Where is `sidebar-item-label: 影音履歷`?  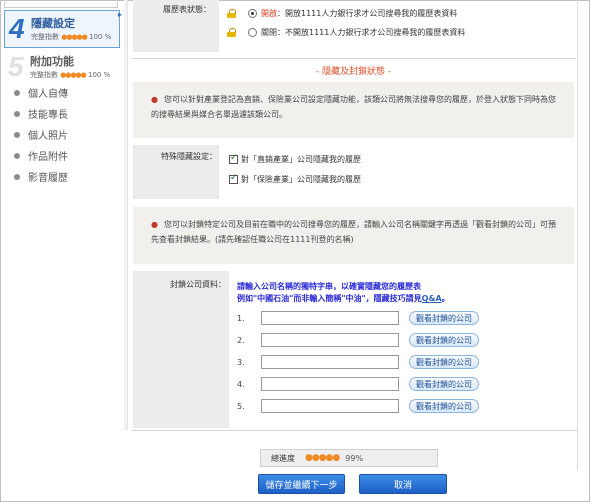
sidebar-item-label: 影音履歷 is located at coordinates (48, 178).